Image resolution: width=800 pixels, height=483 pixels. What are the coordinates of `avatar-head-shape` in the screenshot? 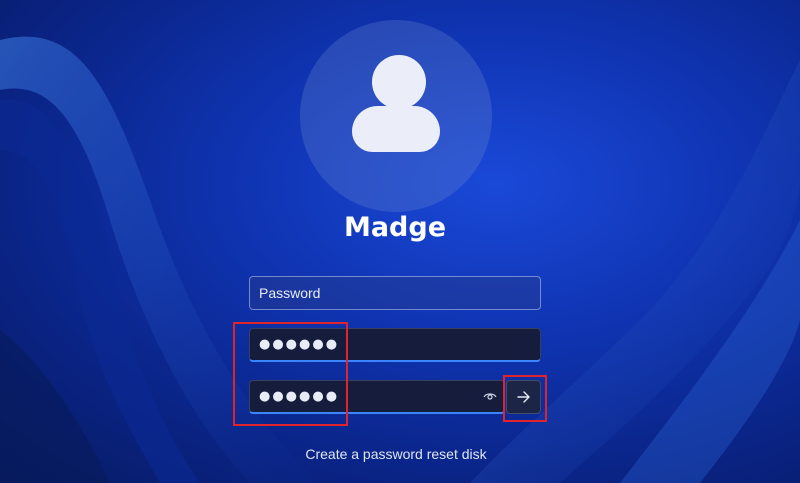 It's located at (399, 82).